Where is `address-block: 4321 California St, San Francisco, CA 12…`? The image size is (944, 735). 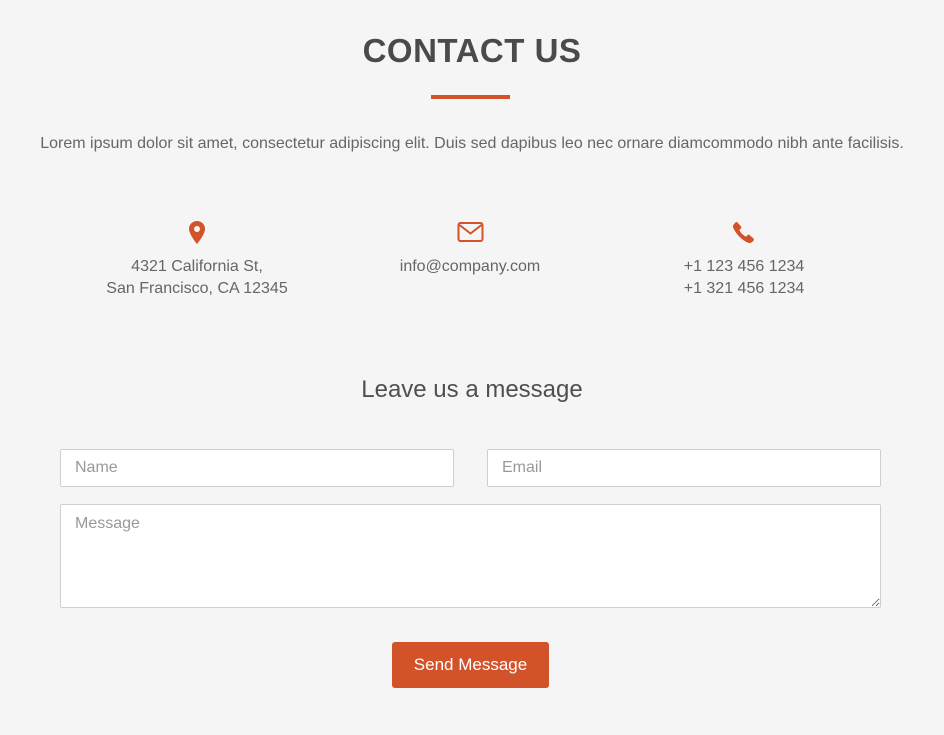
address-block: 4321 California St, San Francisco, CA 12… is located at coordinates (197, 260).